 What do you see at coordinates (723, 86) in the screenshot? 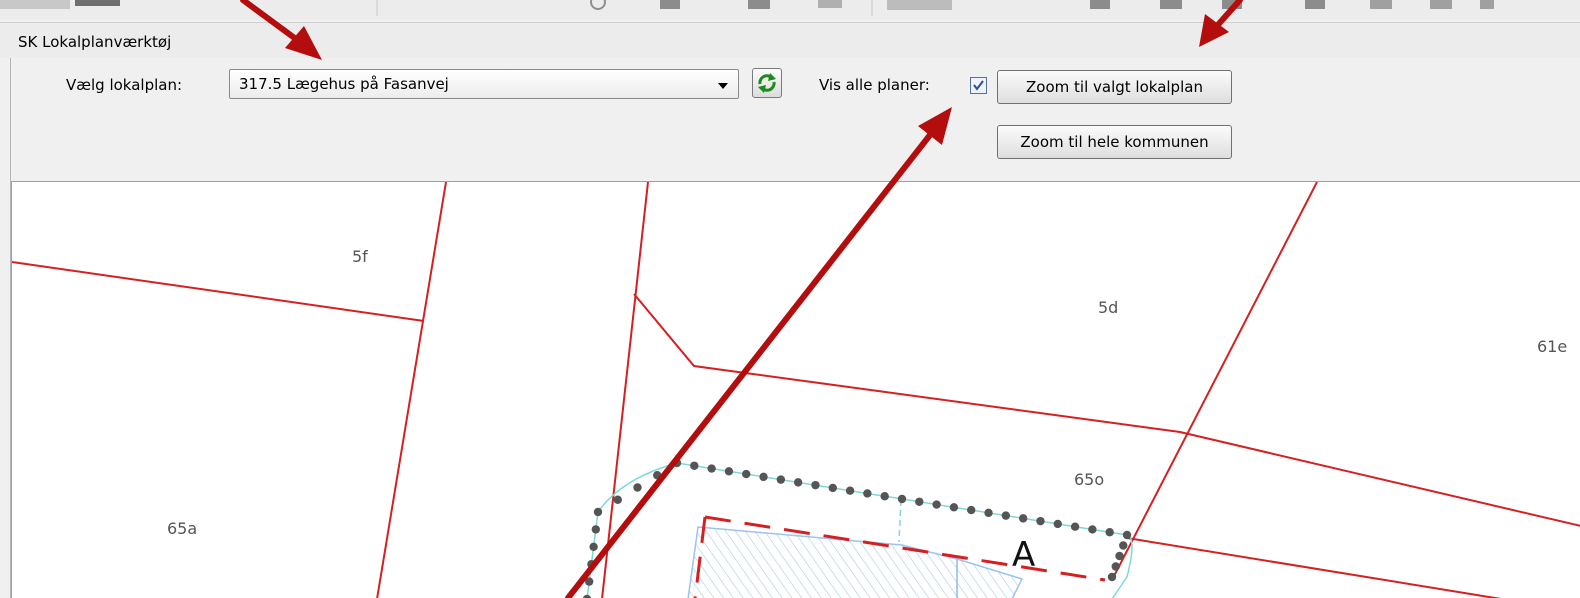
I see `chevron-down-icon` at bounding box center [723, 86].